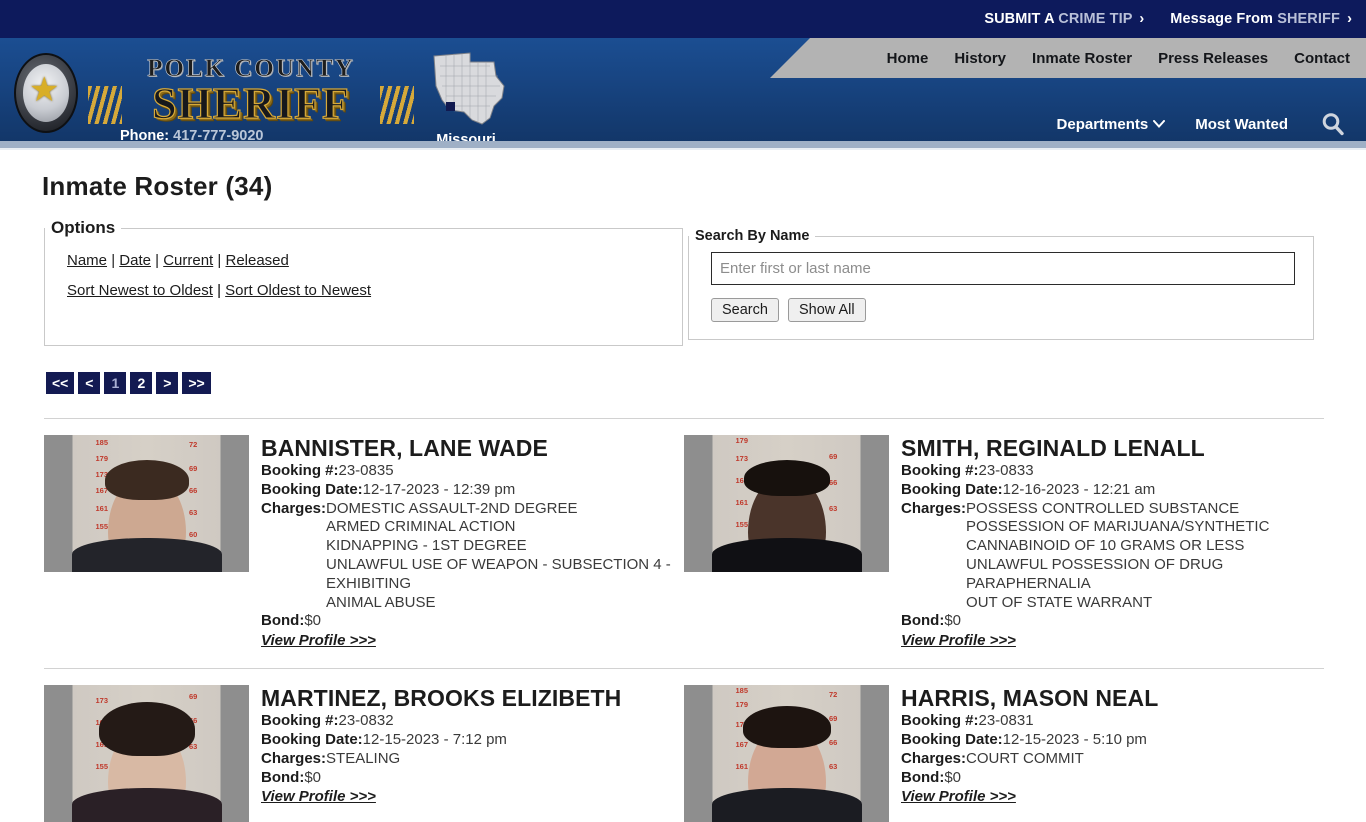  What do you see at coordinates (752, 236) in the screenshot?
I see `search-legend: Search By Name` at bounding box center [752, 236].